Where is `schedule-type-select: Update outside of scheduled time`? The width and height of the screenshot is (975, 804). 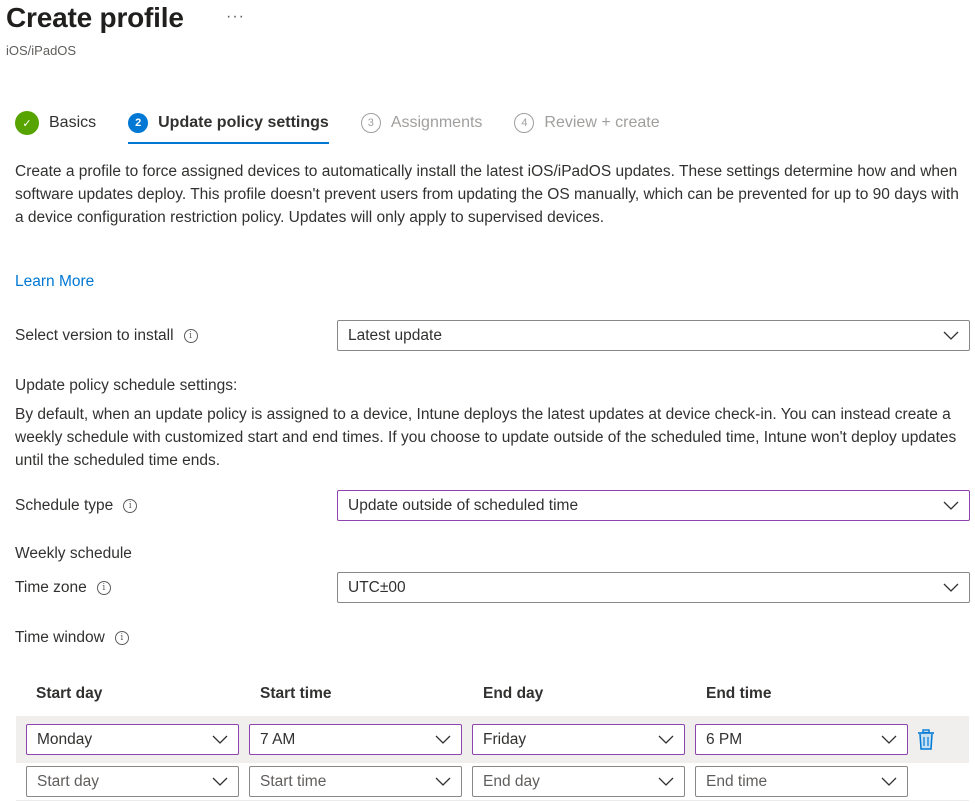 schedule-type-select: Update outside of scheduled time is located at coordinates (653, 505).